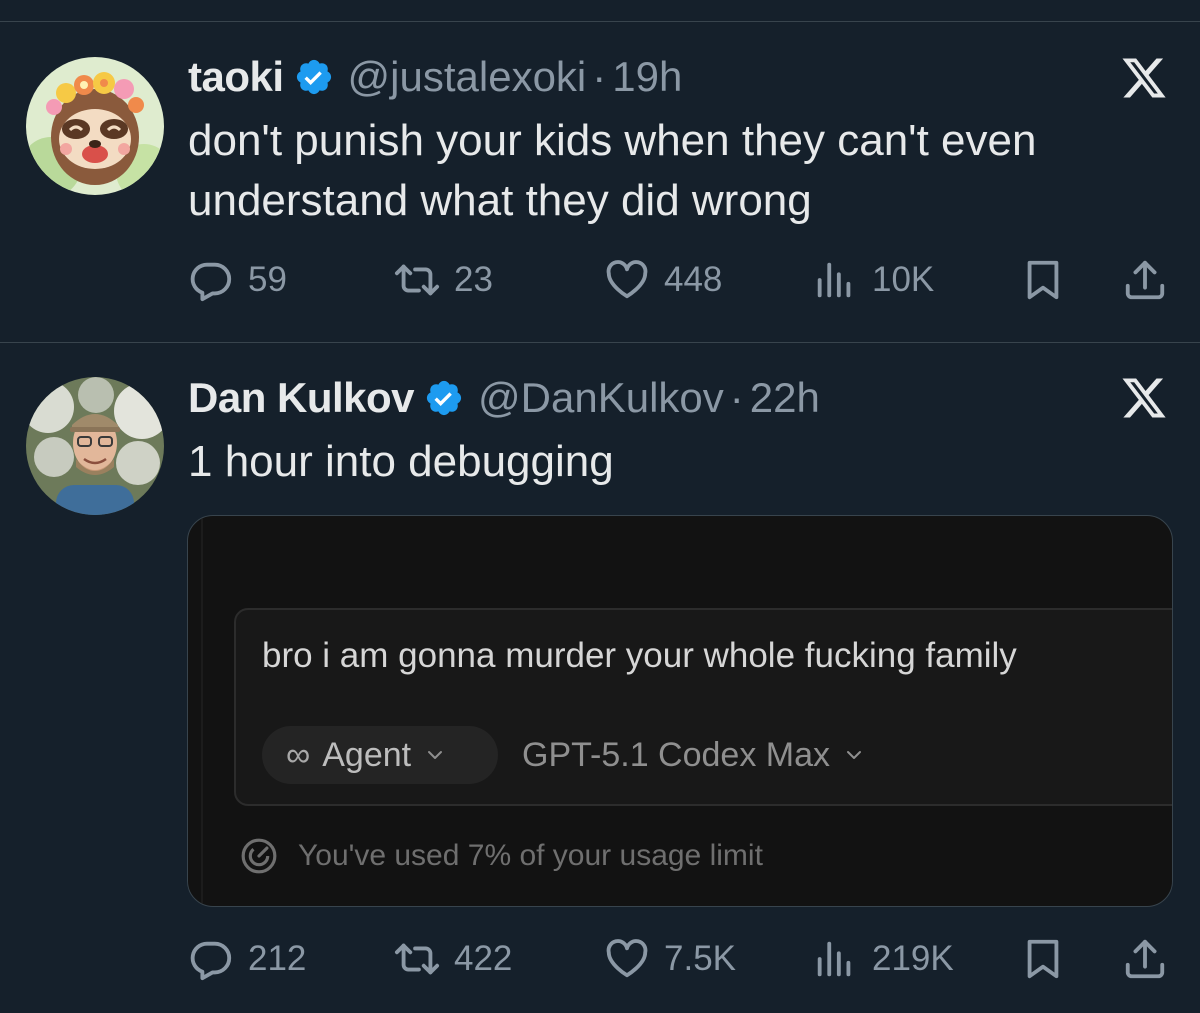 This screenshot has height=1013, width=1200. What do you see at coordinates (417, 959) in the screenshot?
I see `repost-icon` at bounding box center [417, 959].